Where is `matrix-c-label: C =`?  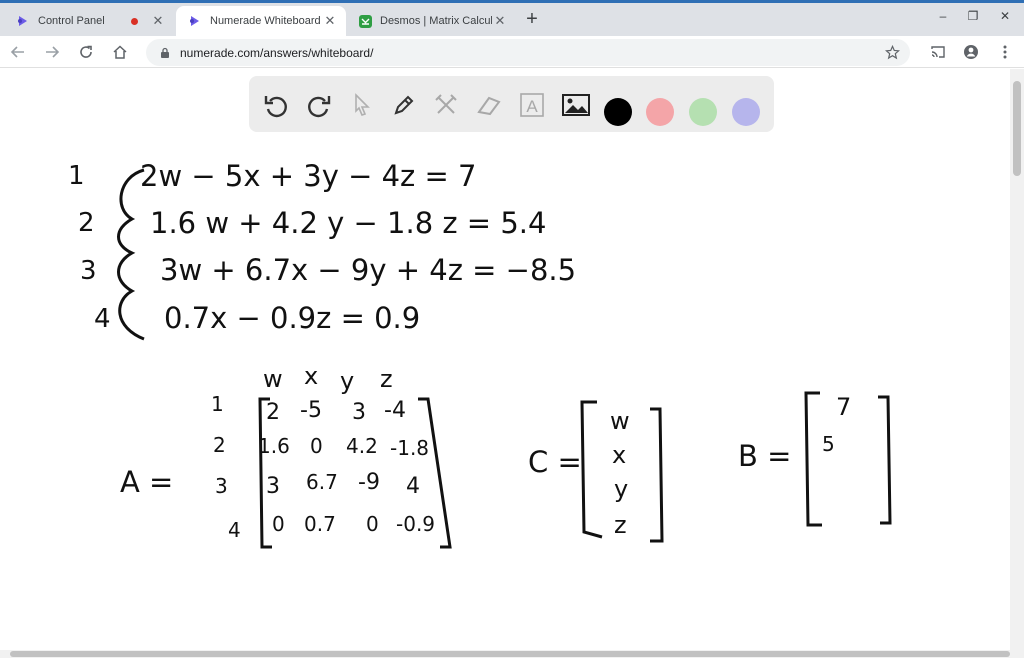 matrix-c-label: C = is located at coordinates (555, 462).